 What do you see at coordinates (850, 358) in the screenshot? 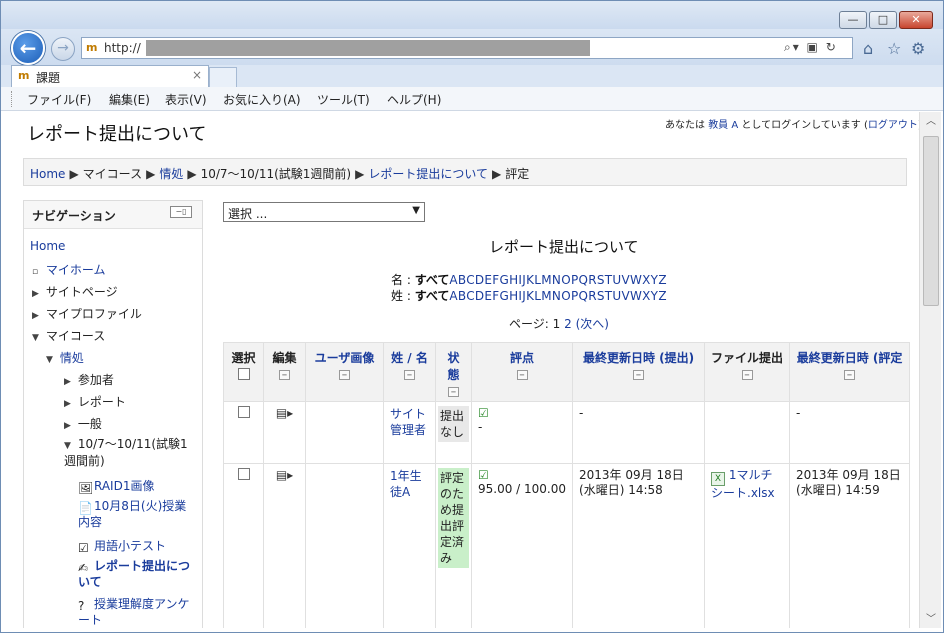
I see `header-graded-at-label: 最終更新日時 (評定` at bounding box center [850, 358].